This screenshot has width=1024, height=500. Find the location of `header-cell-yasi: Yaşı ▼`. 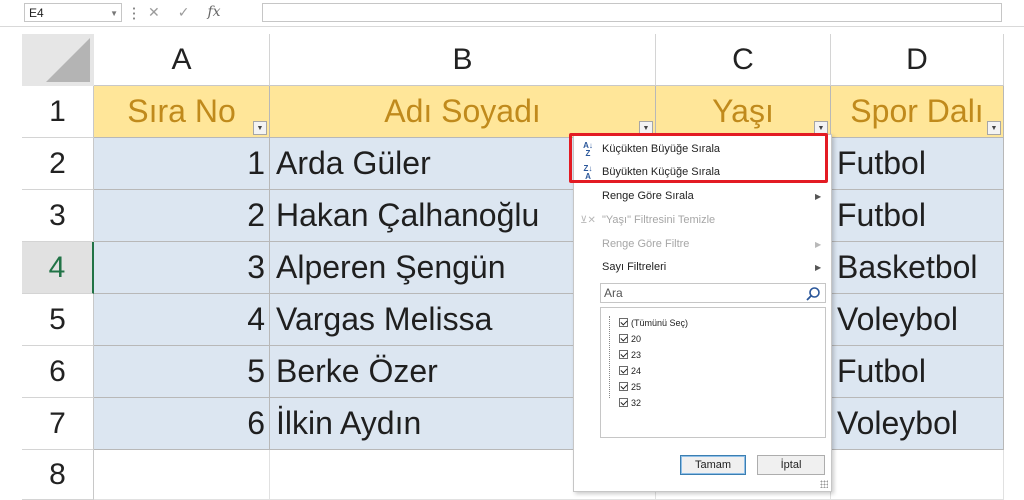

header-cell-yasi: Yaşı ▼ is located at coordinates (743, 112).